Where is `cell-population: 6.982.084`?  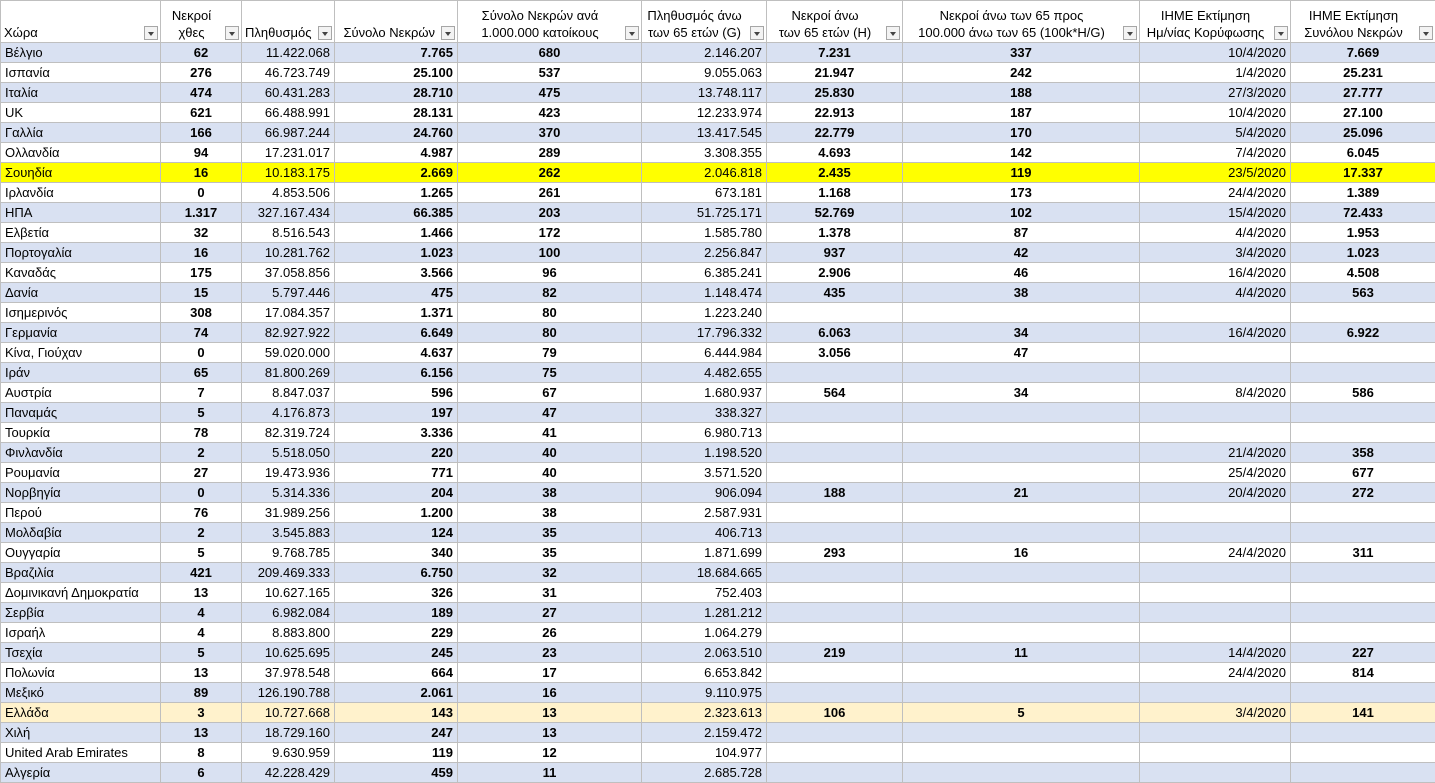
cell-population: 6.982.084 is located at coordinates (288, 613).